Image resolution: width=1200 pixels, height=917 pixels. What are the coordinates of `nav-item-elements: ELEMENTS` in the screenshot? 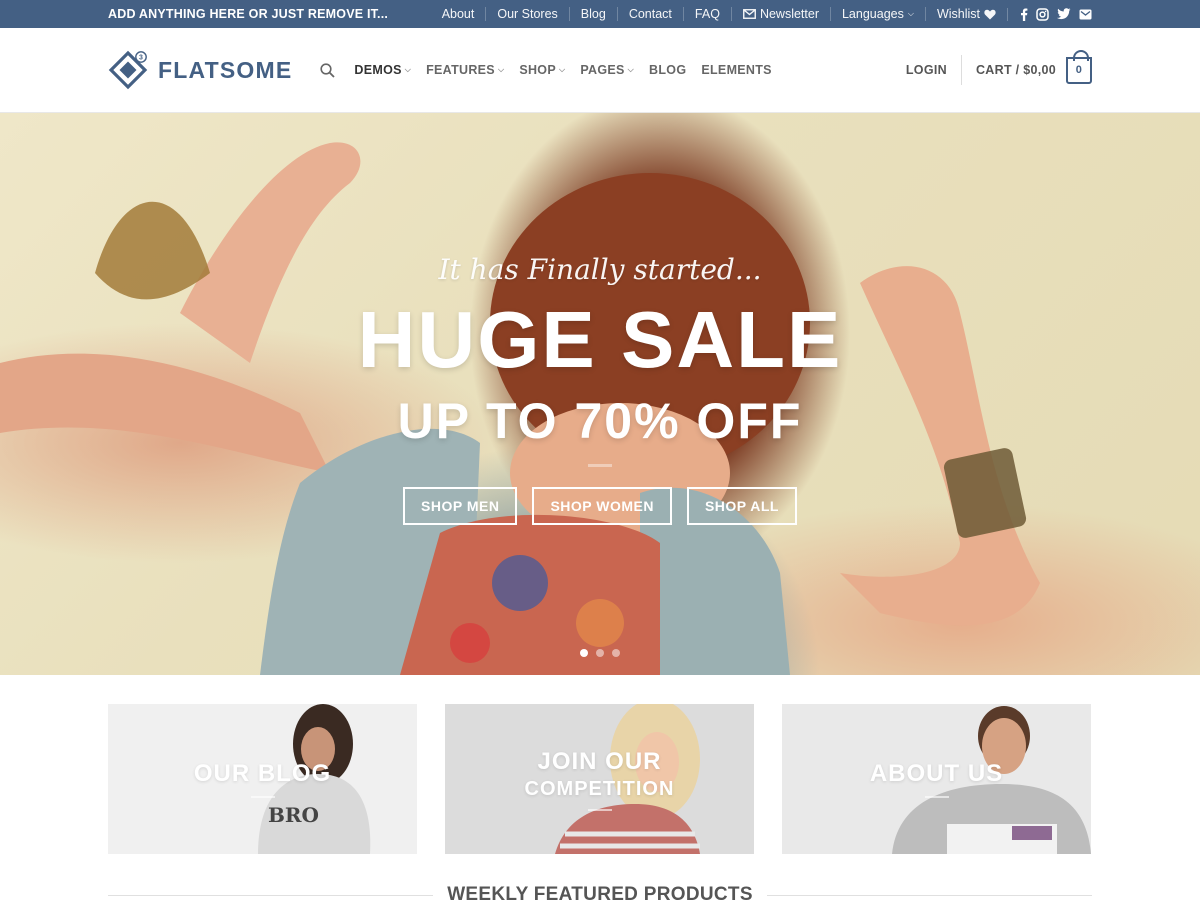 It's located at (736, 70).